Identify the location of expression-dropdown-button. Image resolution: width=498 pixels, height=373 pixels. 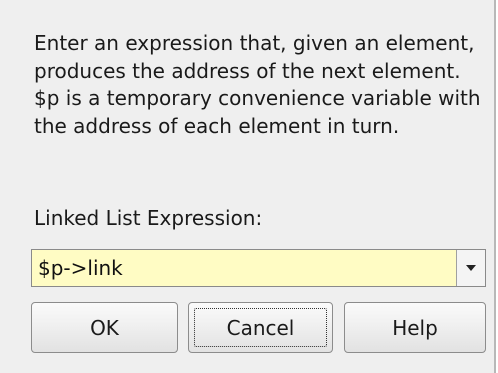
(470, 268).